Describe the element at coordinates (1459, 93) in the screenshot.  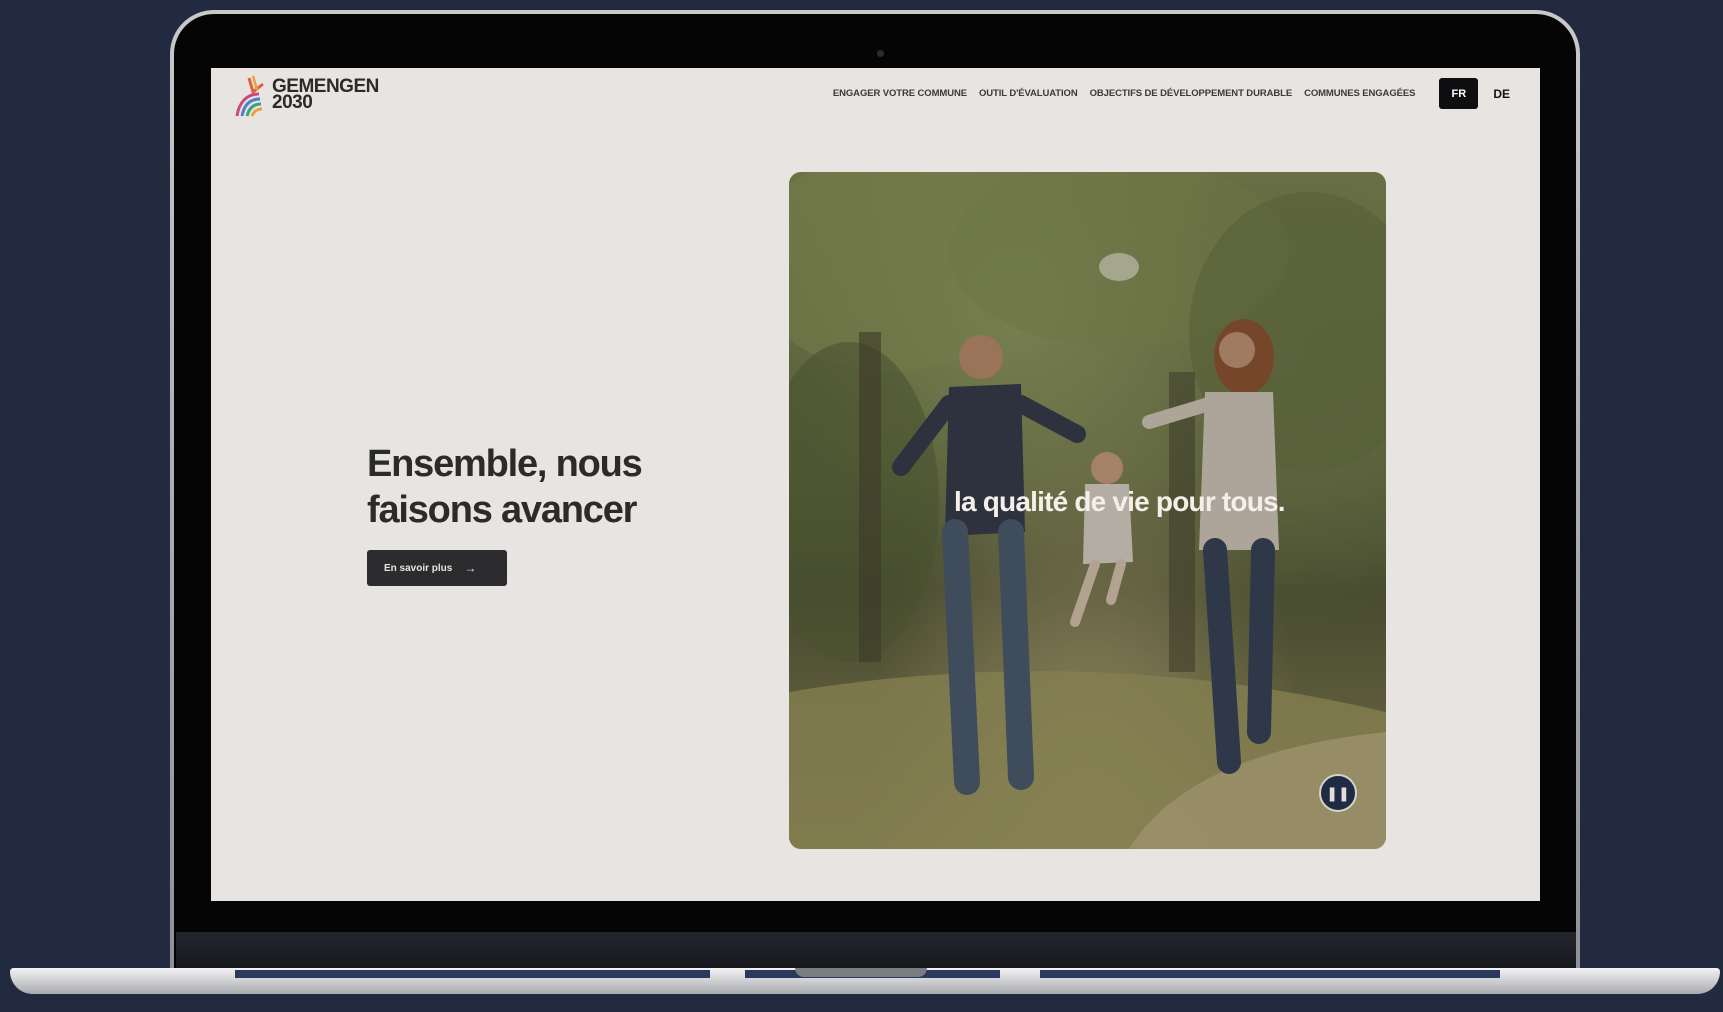
I see `lang-fr-button: FR` at that location.